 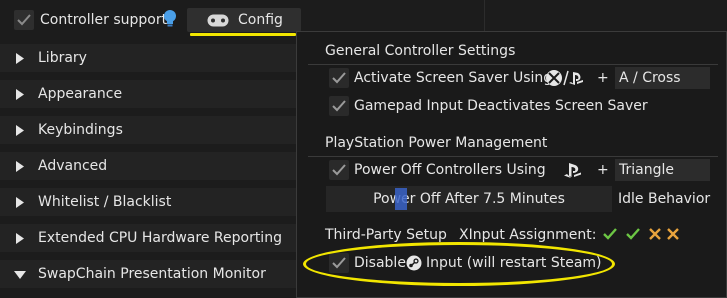 I want to click on screen-saver-checkbox, so click(x=339, y=78).